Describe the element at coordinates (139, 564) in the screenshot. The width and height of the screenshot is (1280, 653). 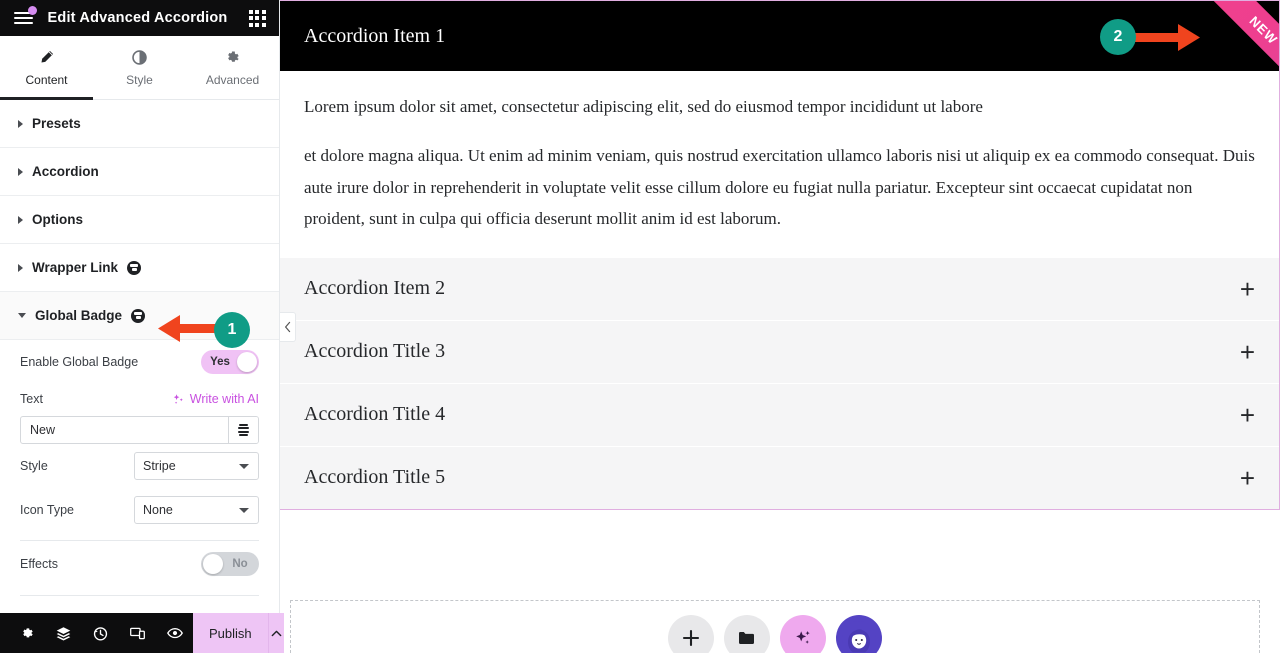
I see `control-effects: Effects No` at that location.